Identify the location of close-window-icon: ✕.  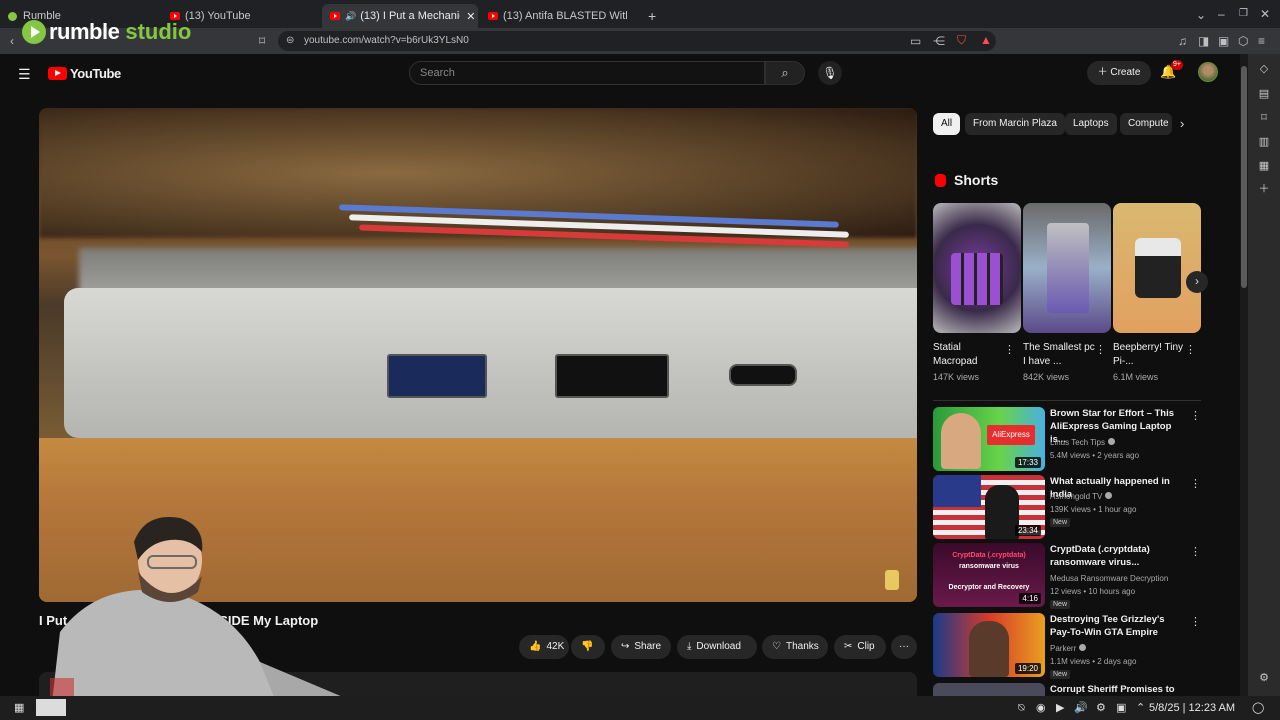
(1265, 14).